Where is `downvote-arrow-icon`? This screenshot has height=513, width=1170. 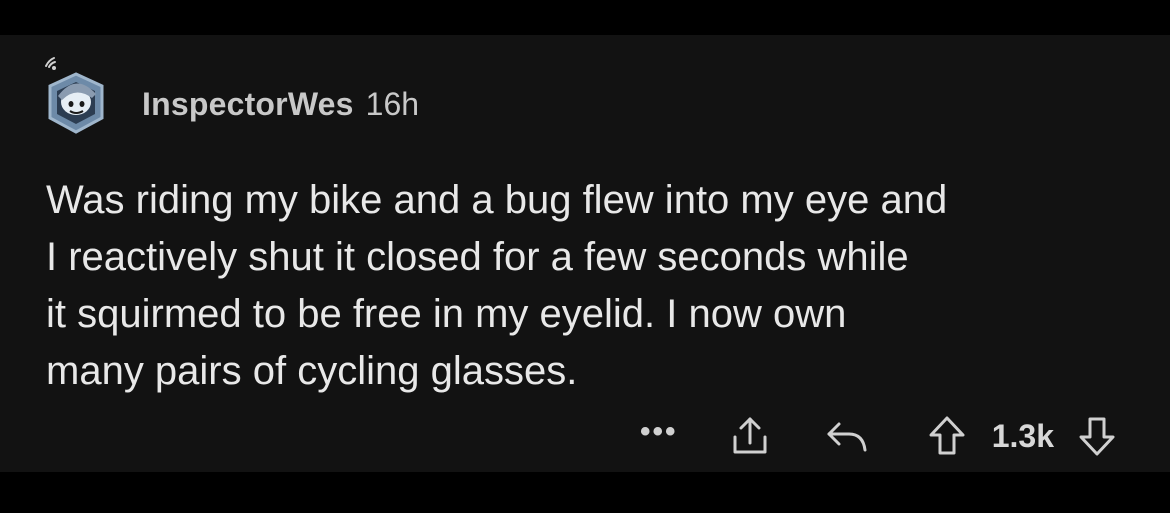
downvote-arrow-icon is located at coordinates (1097, 436).